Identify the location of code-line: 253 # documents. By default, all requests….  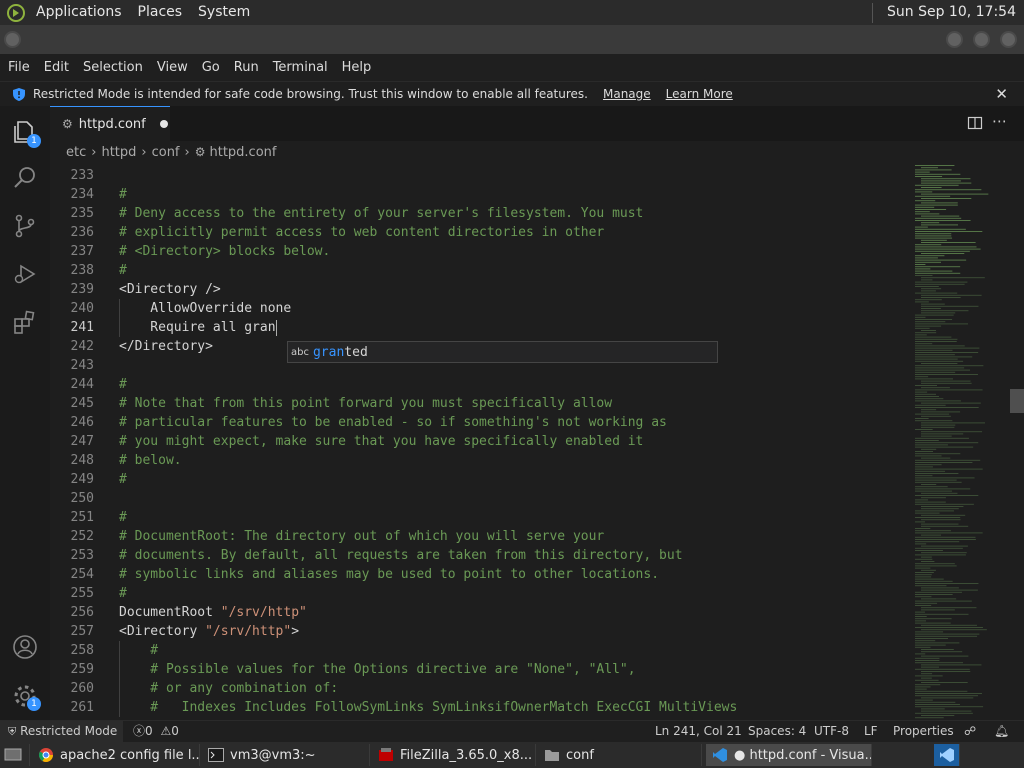
(480, 555).